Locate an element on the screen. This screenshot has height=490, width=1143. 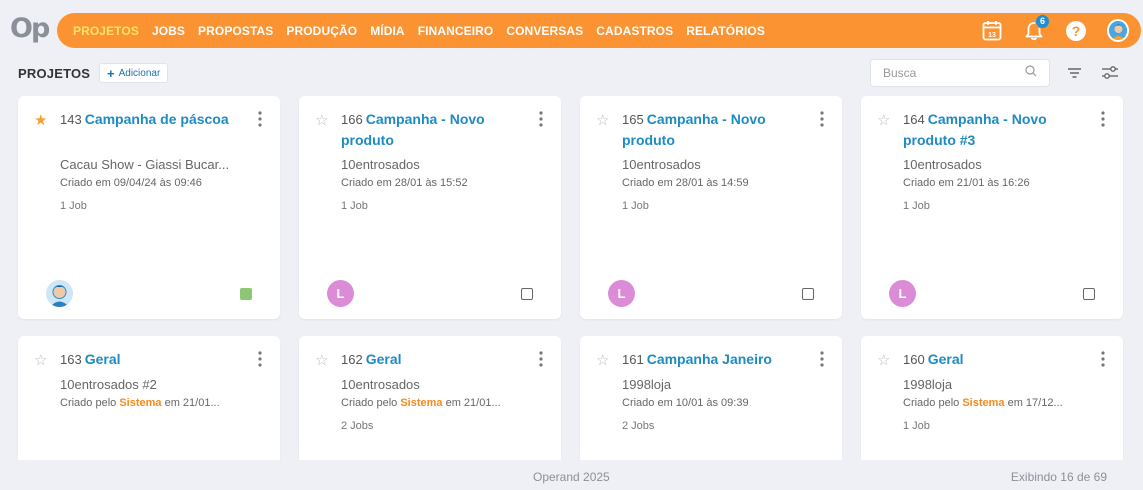
project-title: 143 Campanha de páscoa is located at coordinates (155, 119).